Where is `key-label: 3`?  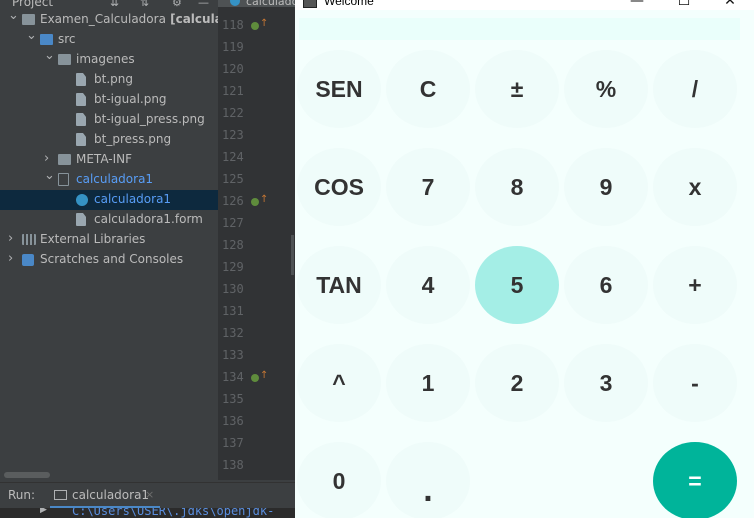
key-label: 3 is located at coordinates (606, 382).